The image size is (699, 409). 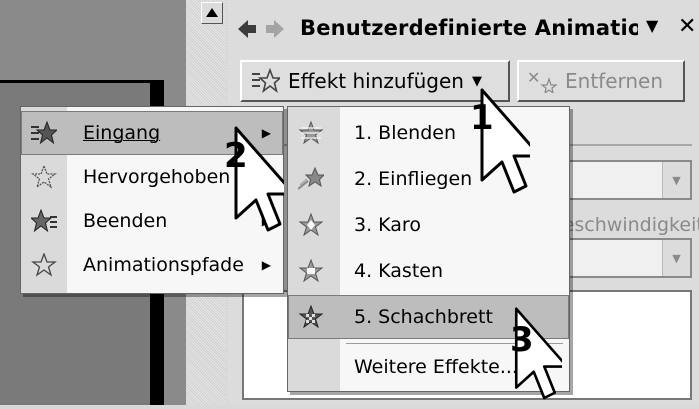 I want to click on scroll-up-icon, so click(x=212, y=12).